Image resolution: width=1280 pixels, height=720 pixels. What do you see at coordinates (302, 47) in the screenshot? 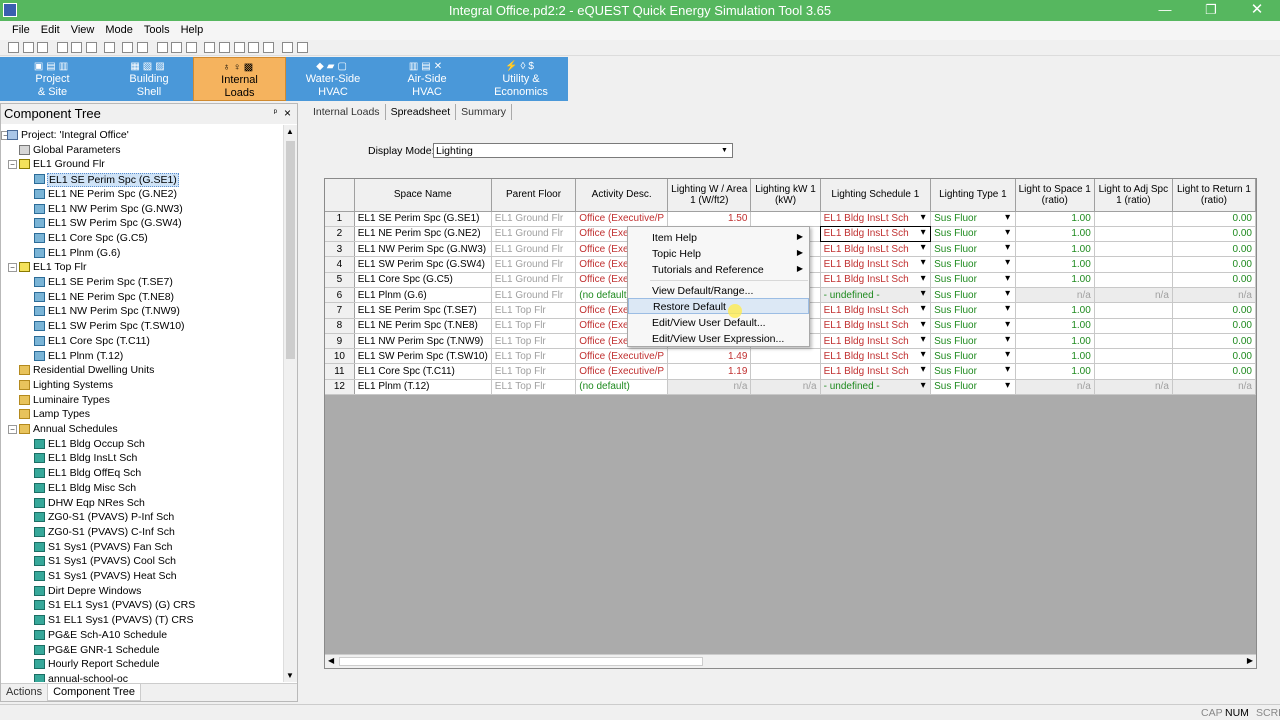
I see `tree-icon` at bounding box center [302, 47].